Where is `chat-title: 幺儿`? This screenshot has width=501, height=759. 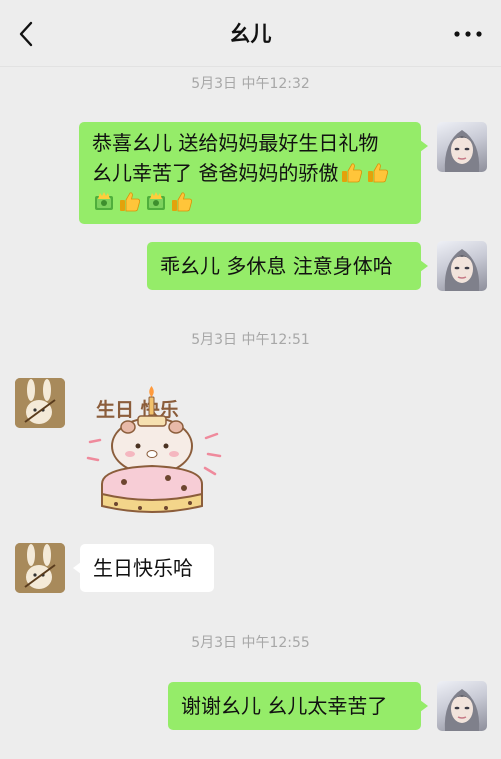 chat-title: 幺儿 is located at coordinates (250, 34).